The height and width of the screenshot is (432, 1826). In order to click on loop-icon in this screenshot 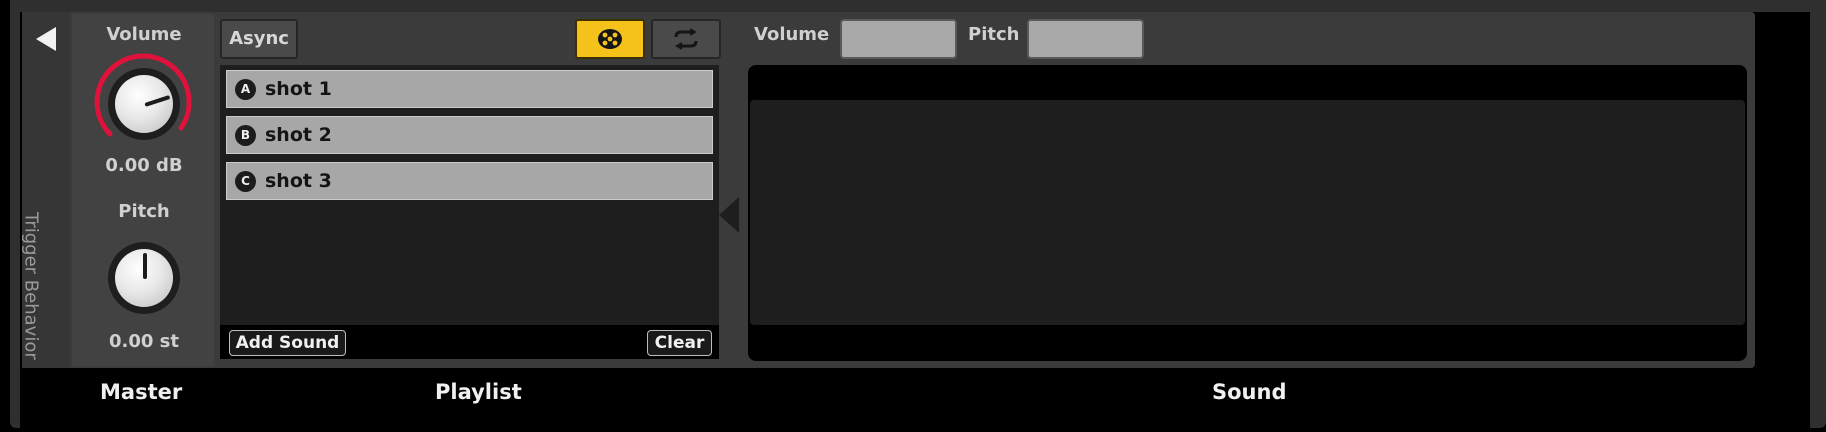, I will do `click(686, 39)`.